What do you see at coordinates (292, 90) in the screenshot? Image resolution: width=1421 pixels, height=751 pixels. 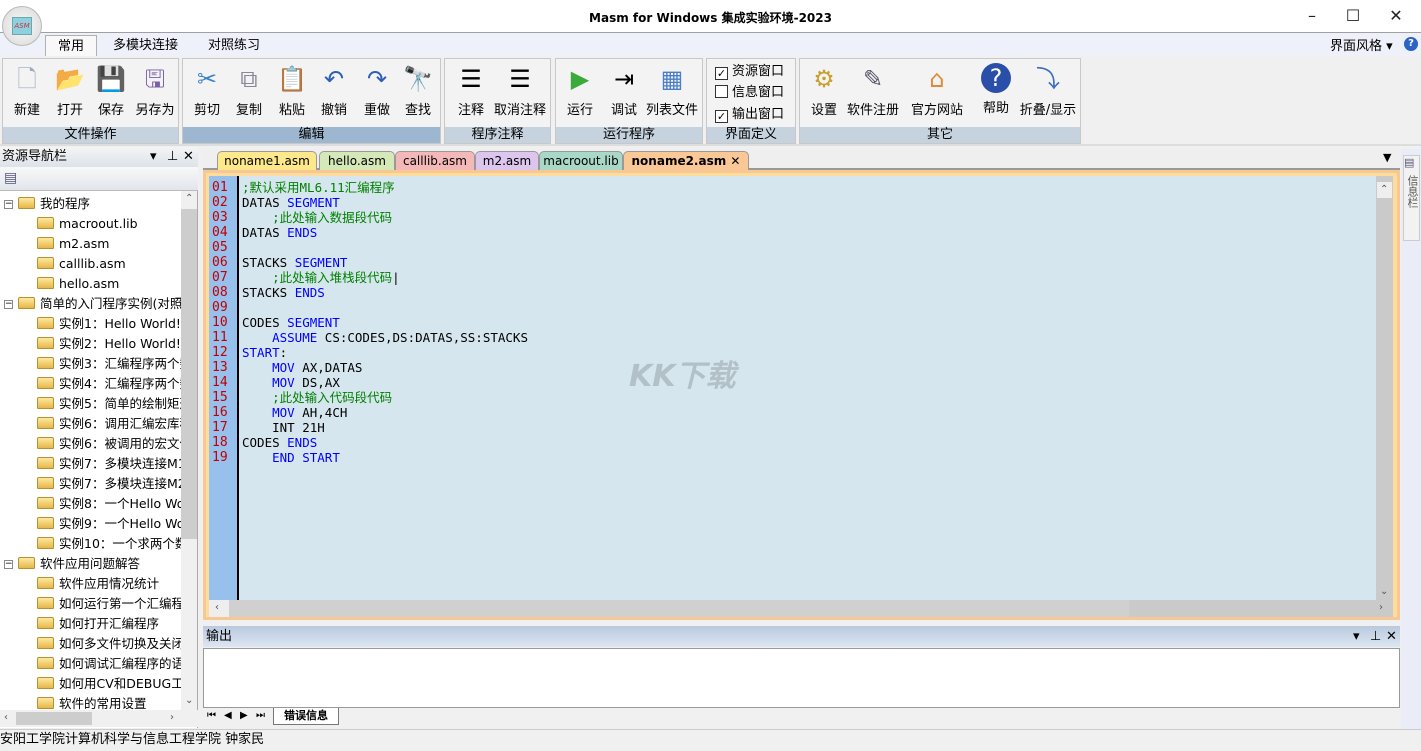 I see `paste-button: 📋 粘贴` at bounding box center [292, 90].